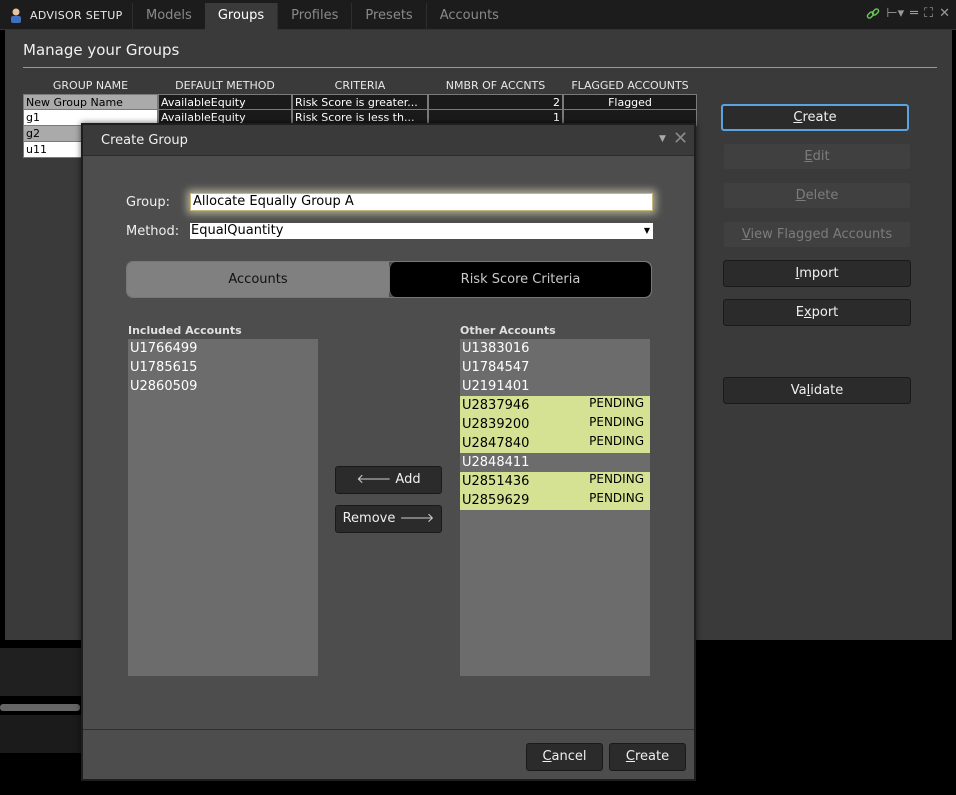 Image resolution: width=956 pixels, height=795 pixels. I want to click on col-group-name: GROUP NAME, so click(90, 85).